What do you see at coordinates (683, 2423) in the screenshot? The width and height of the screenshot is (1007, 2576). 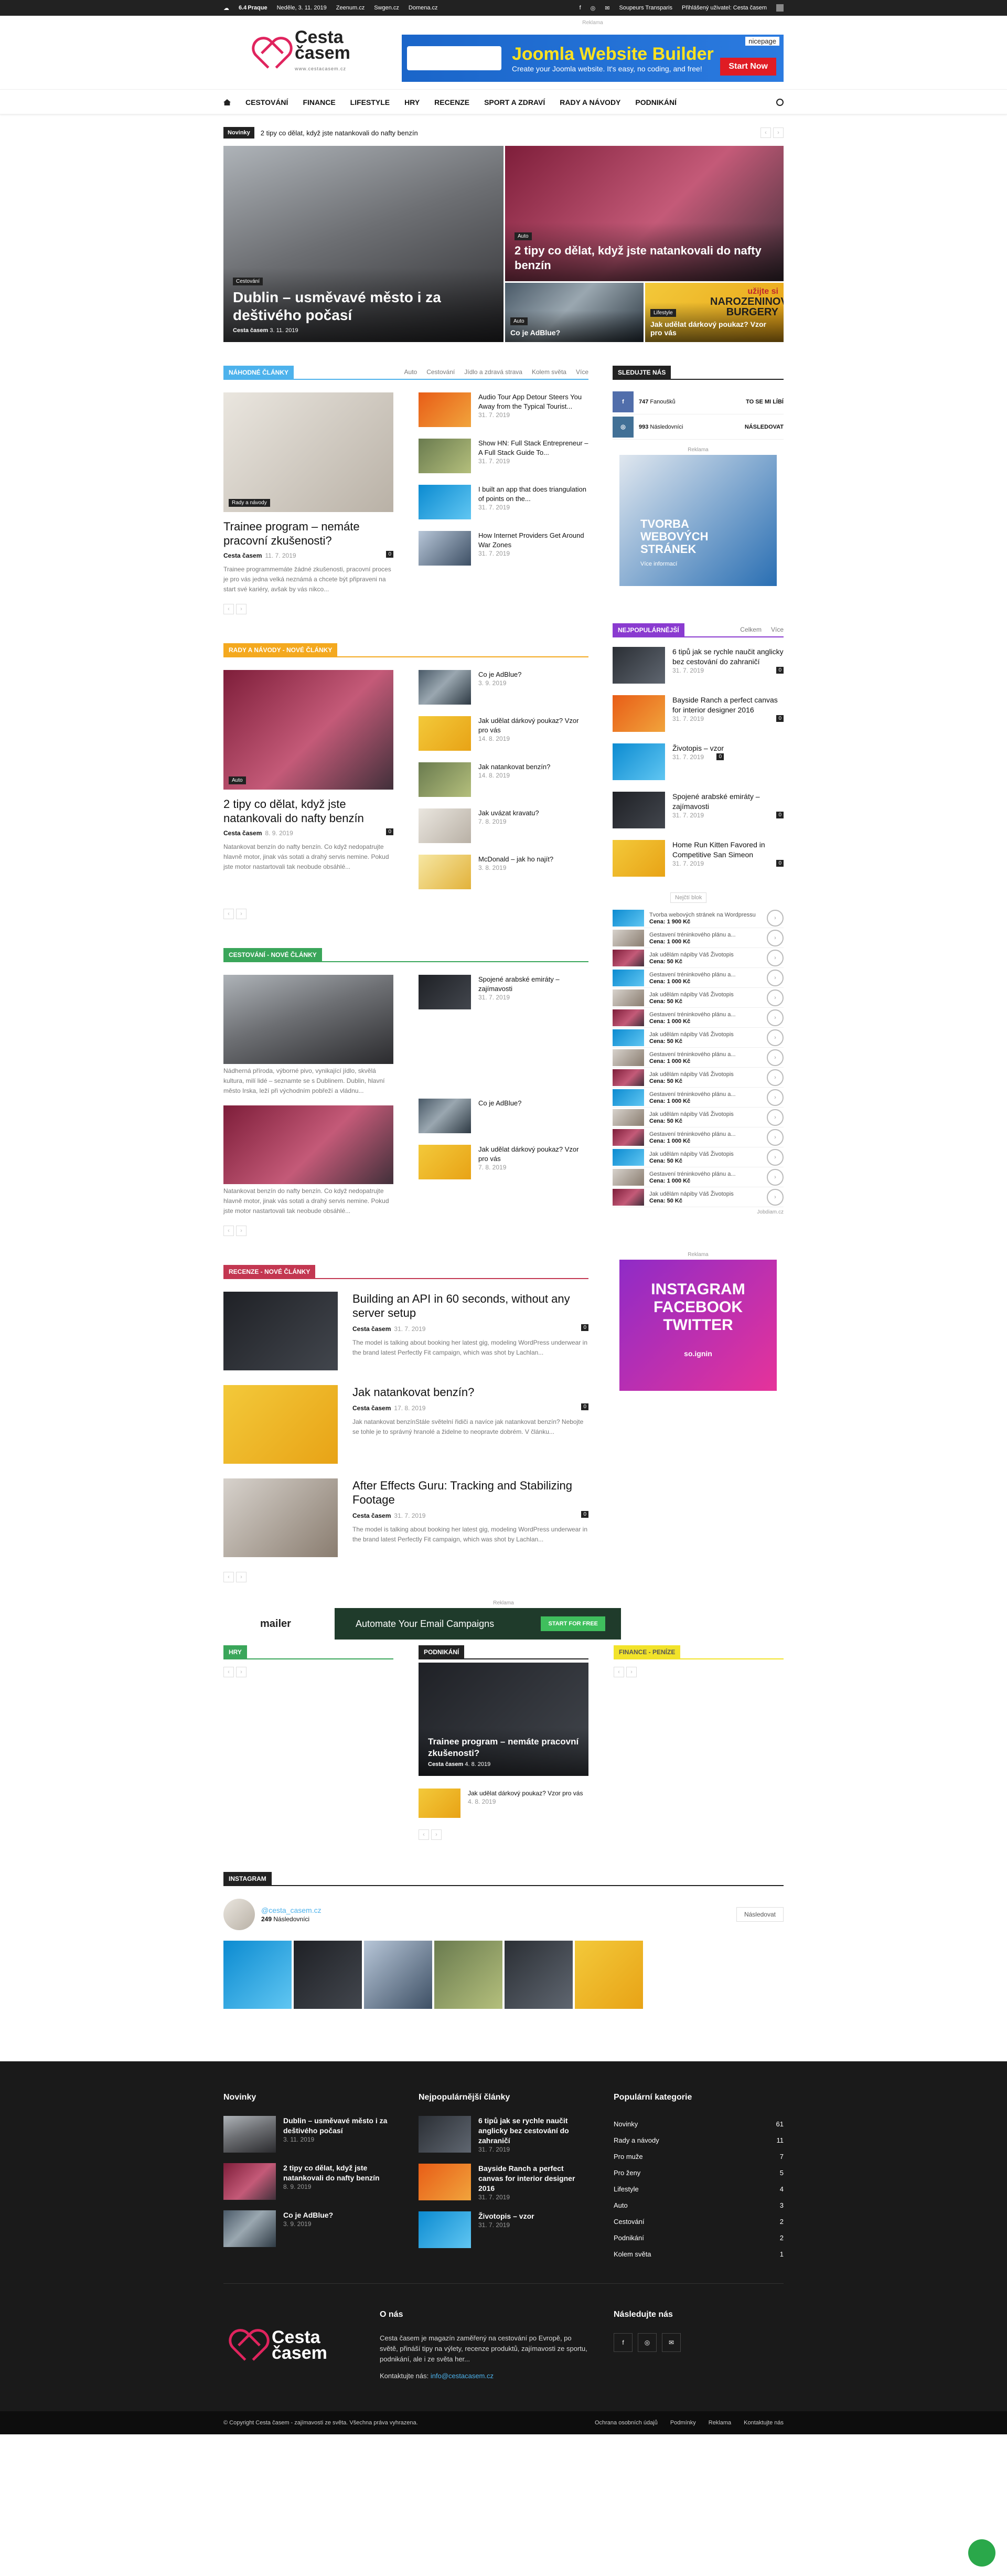 I see `footer-link: Podmínky` at bounding box center [683, 2423].